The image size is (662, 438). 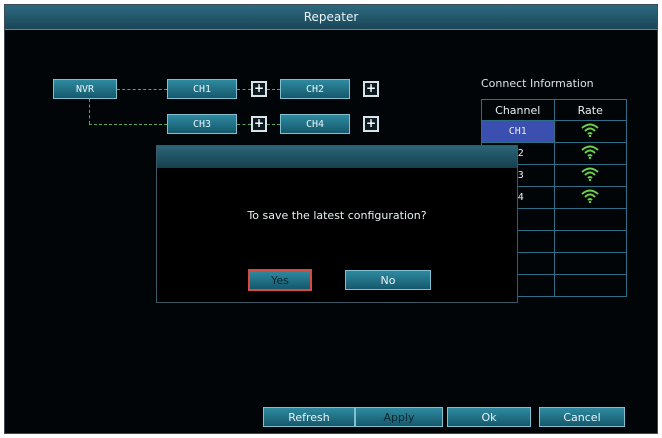 What do you see at coordinates (388, 280) in the screenshot?
I see `no-button: No` at bounding box center [388, 280].